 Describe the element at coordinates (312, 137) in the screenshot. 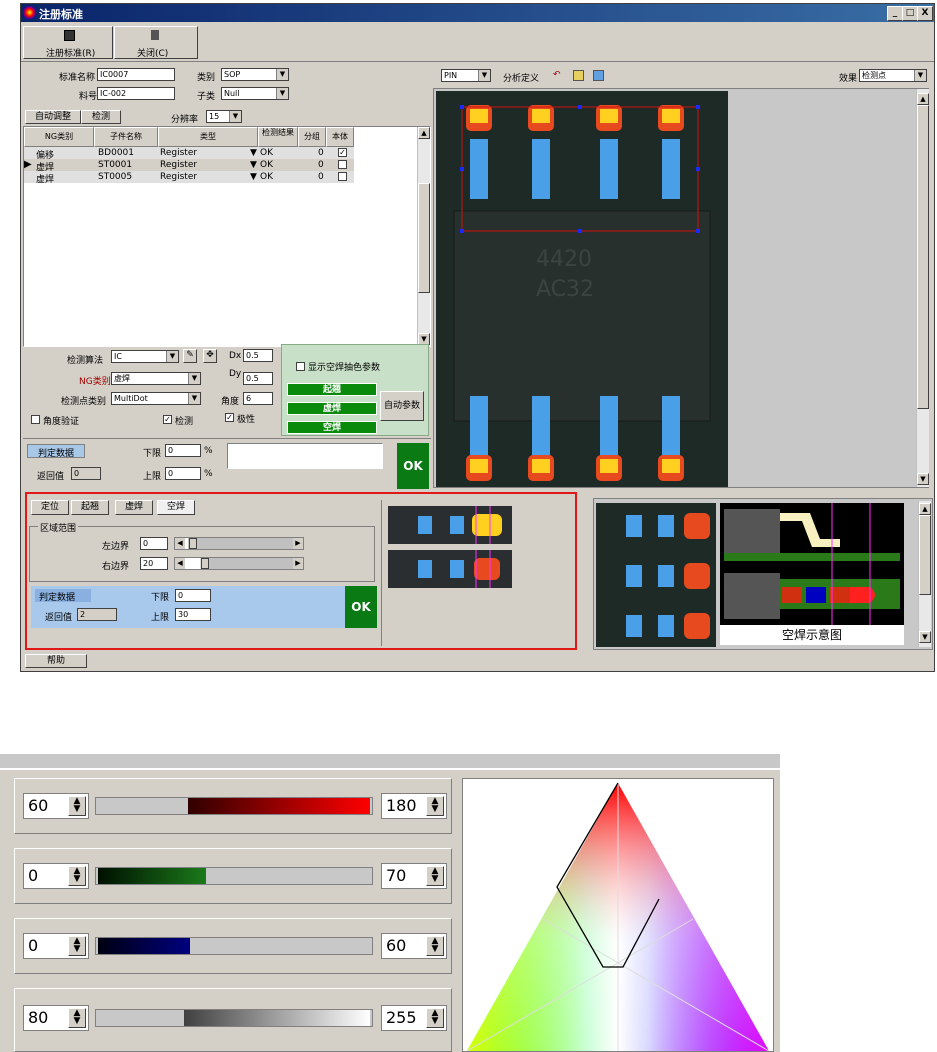

I see `grid-header-group: 分组` at that location.